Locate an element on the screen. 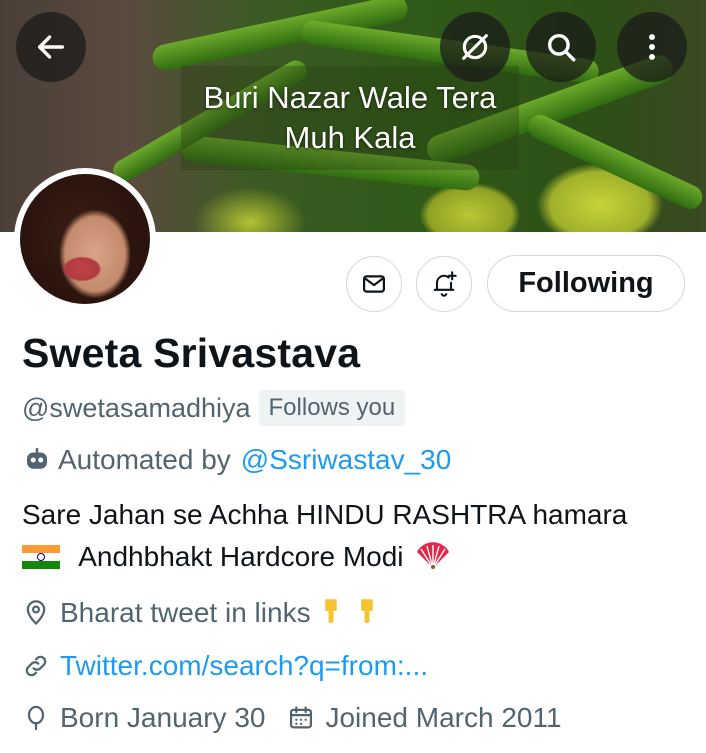 This screenshot has width=706, height=753. back-button is located at coordinates (51, 47).